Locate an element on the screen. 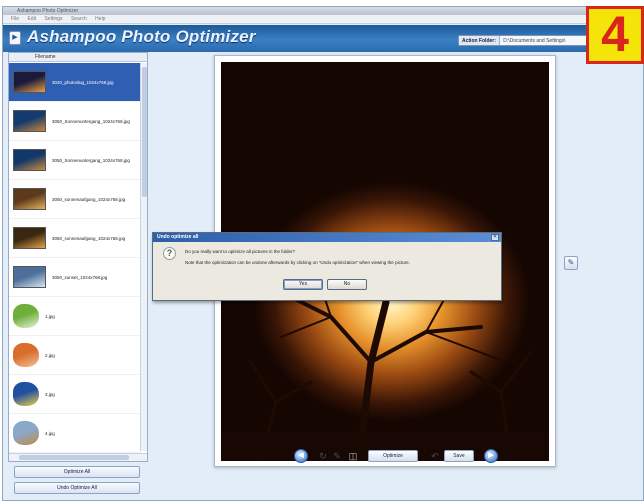 This screenshot has height=501, width=644. menu-search: Search is located at coordinates (79, 19).